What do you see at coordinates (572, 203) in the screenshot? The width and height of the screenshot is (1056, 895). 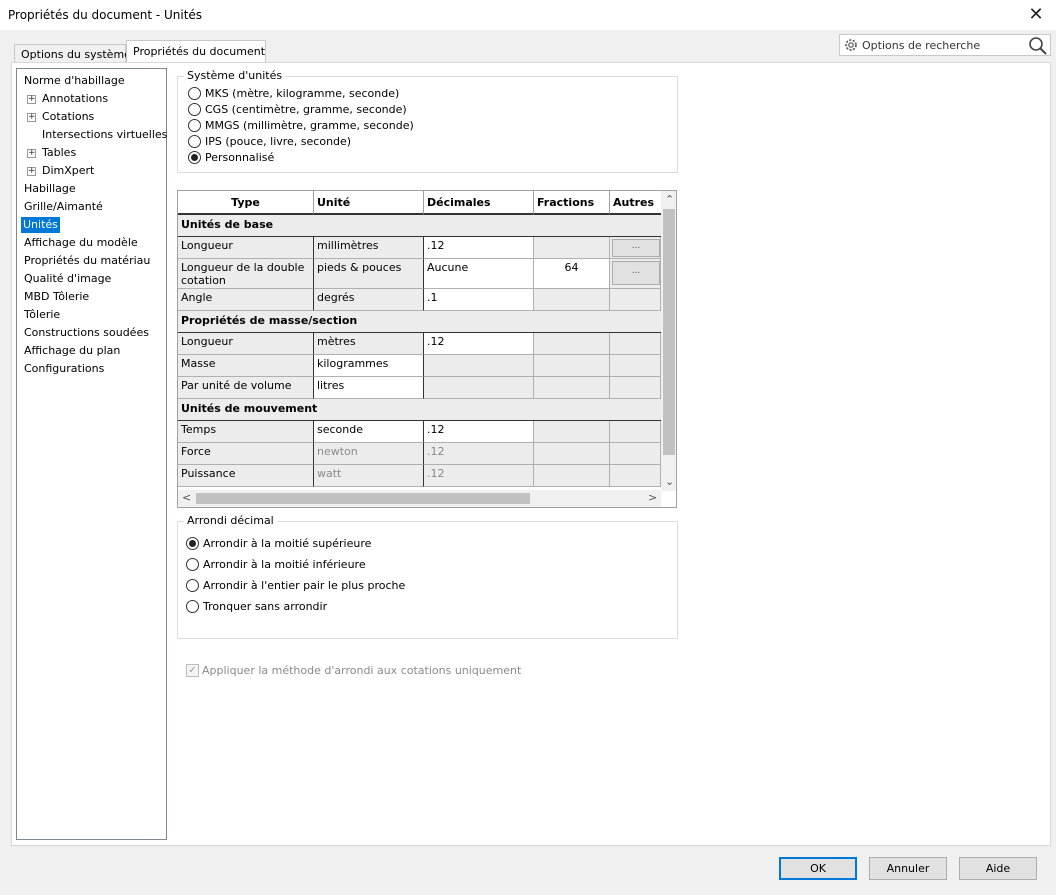 I see `column-header-fractions: Fractions` at bounding box center [572, 203].